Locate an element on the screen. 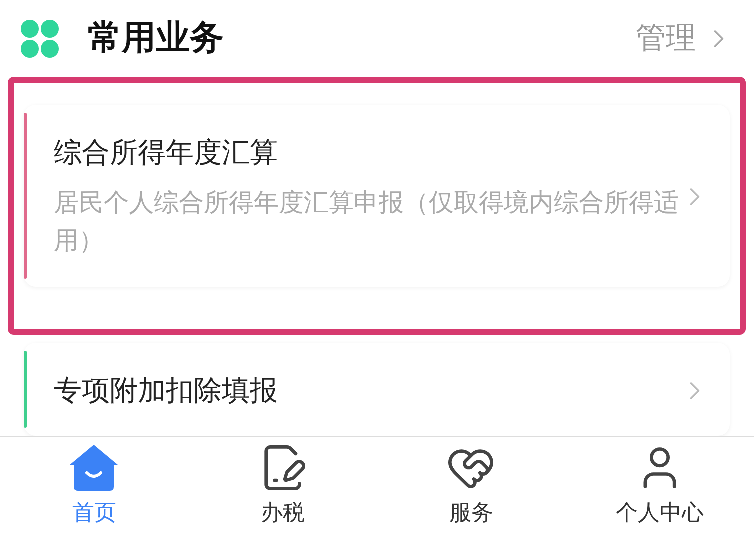 This screenshot has width=754, height=536. card-title: 专项附加扣除填报 is located at coordinates (166, 390).